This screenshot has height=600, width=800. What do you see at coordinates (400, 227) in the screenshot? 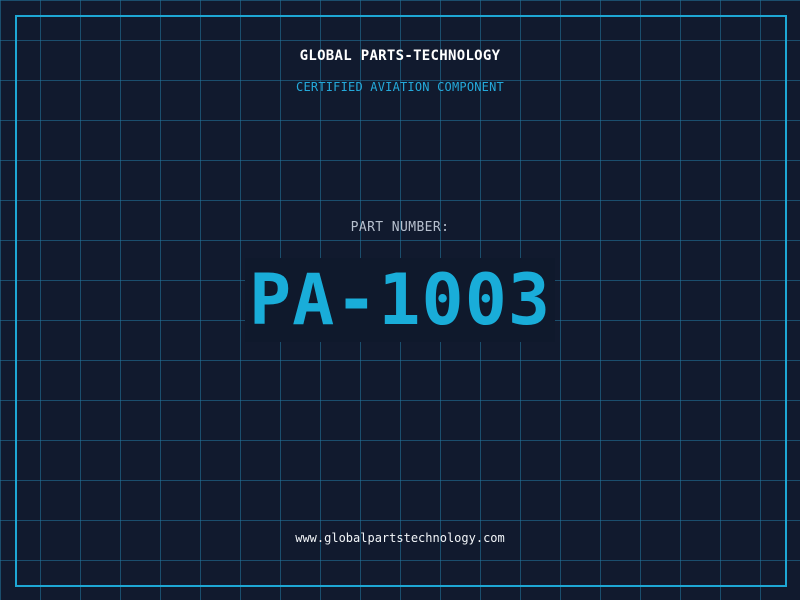
I see `part-number-label: PART NUMBER:` at bounding box center [400, 227].